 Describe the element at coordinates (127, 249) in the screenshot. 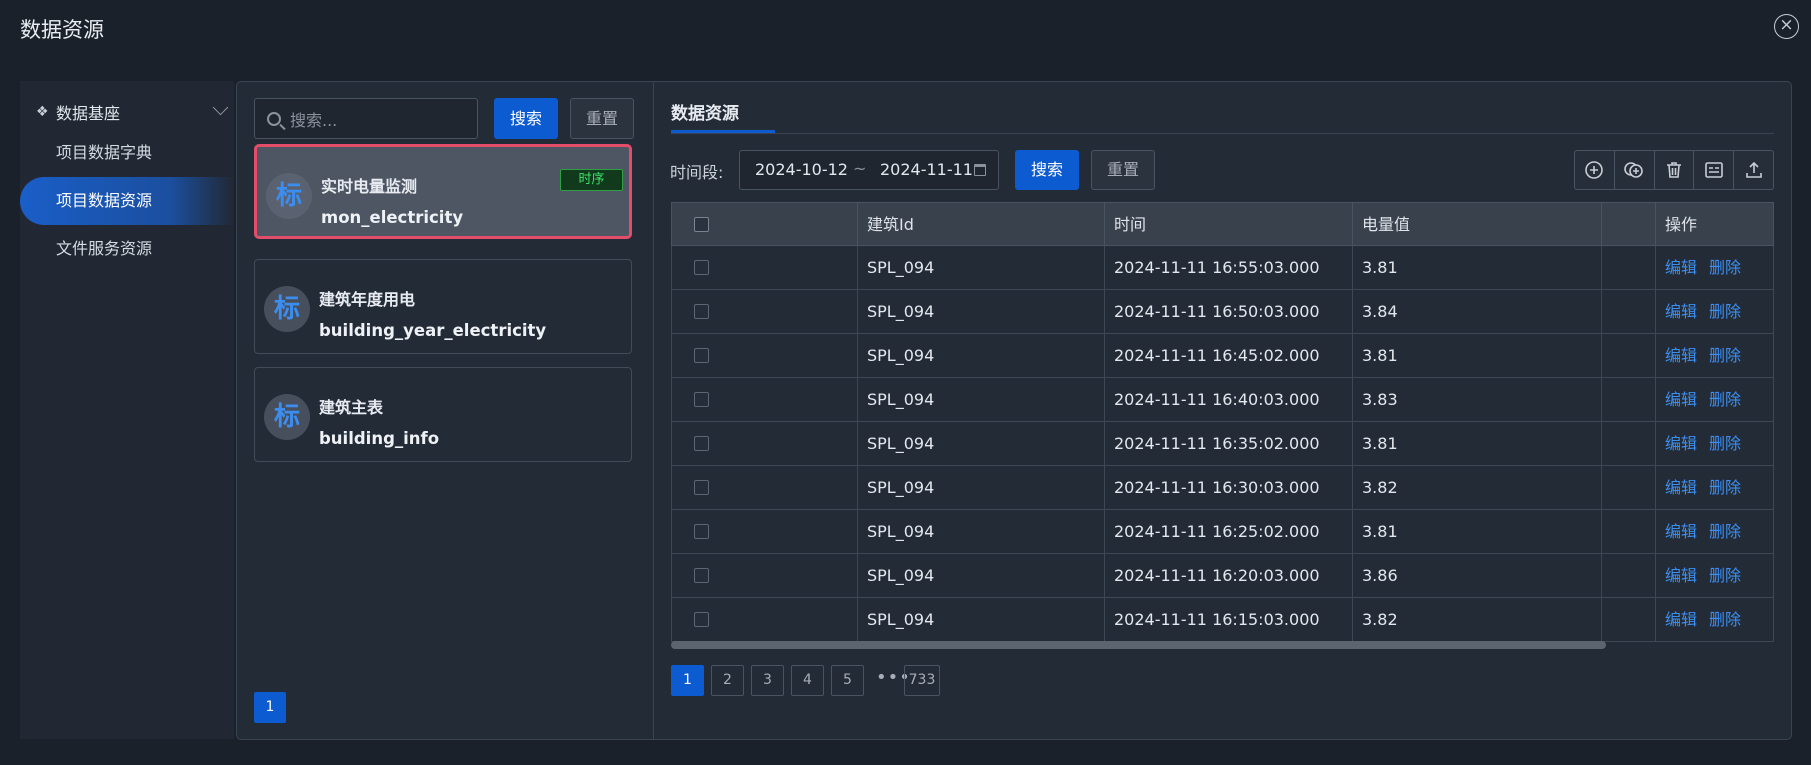

I see `sidebar-item-file-services: 文件服务资源` at that location.